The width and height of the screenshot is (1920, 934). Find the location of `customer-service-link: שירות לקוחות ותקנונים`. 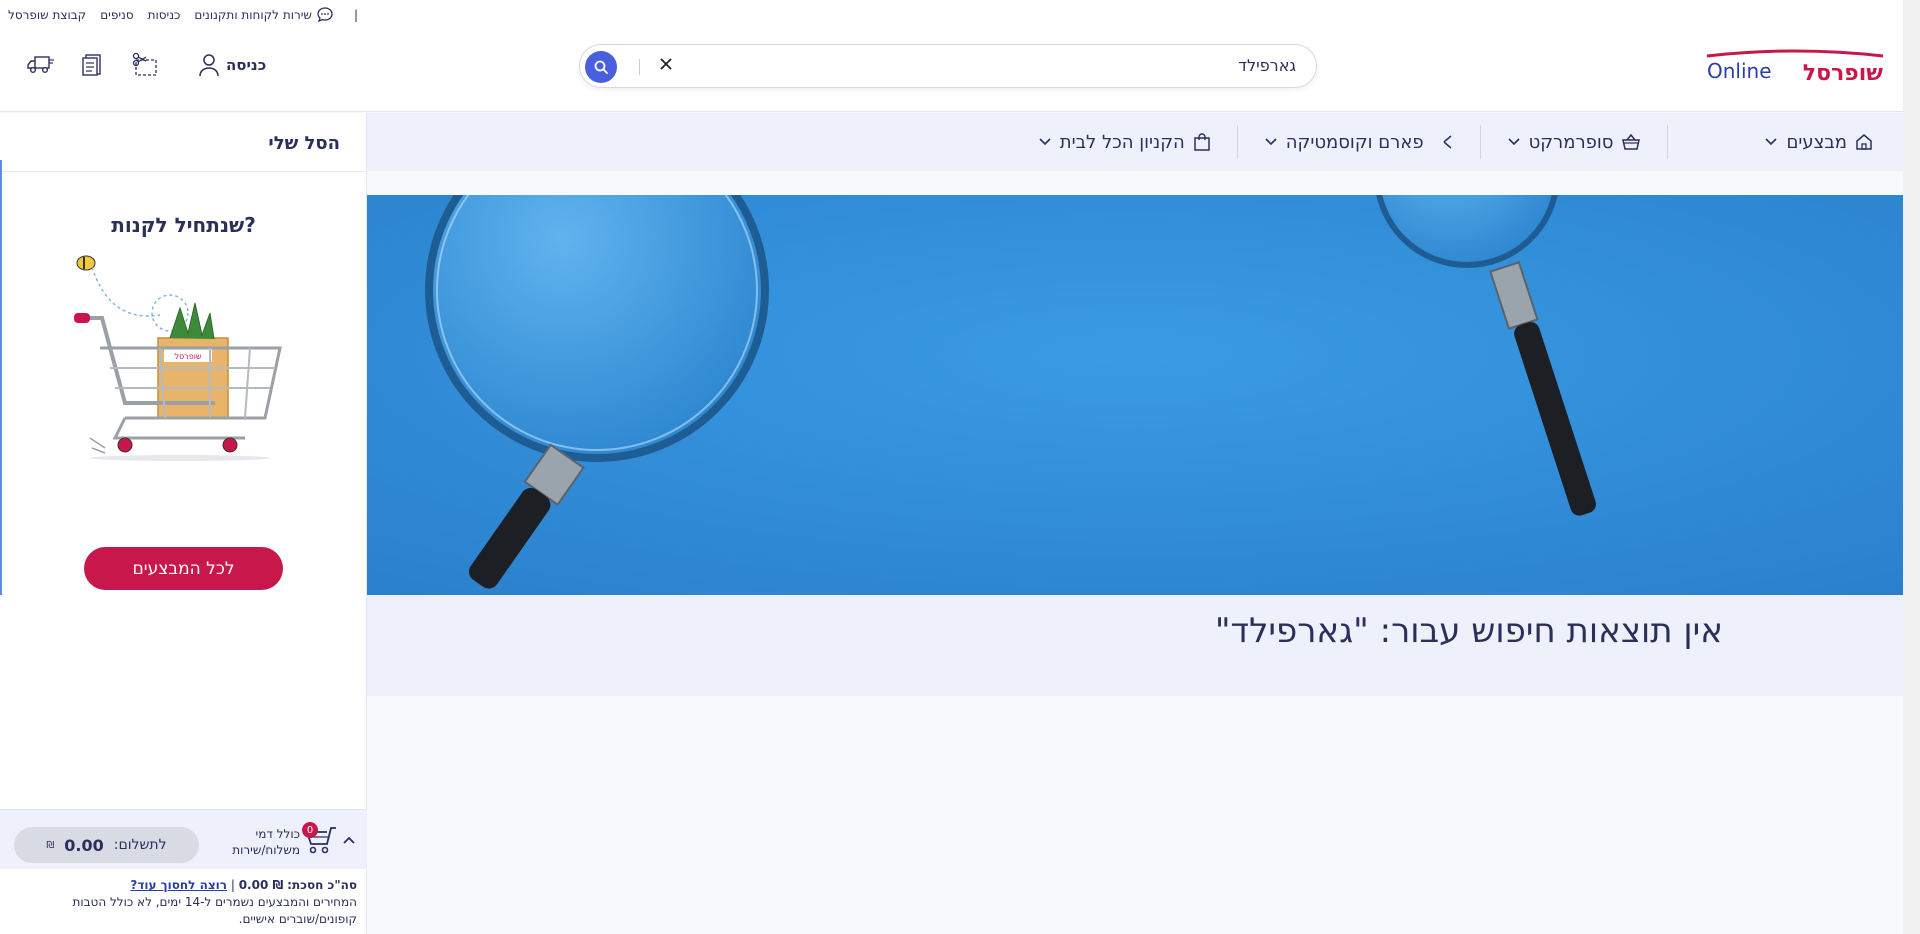

customer-service-link: שירות לקוחות ותקנונים is located at coordinates (264, 15).